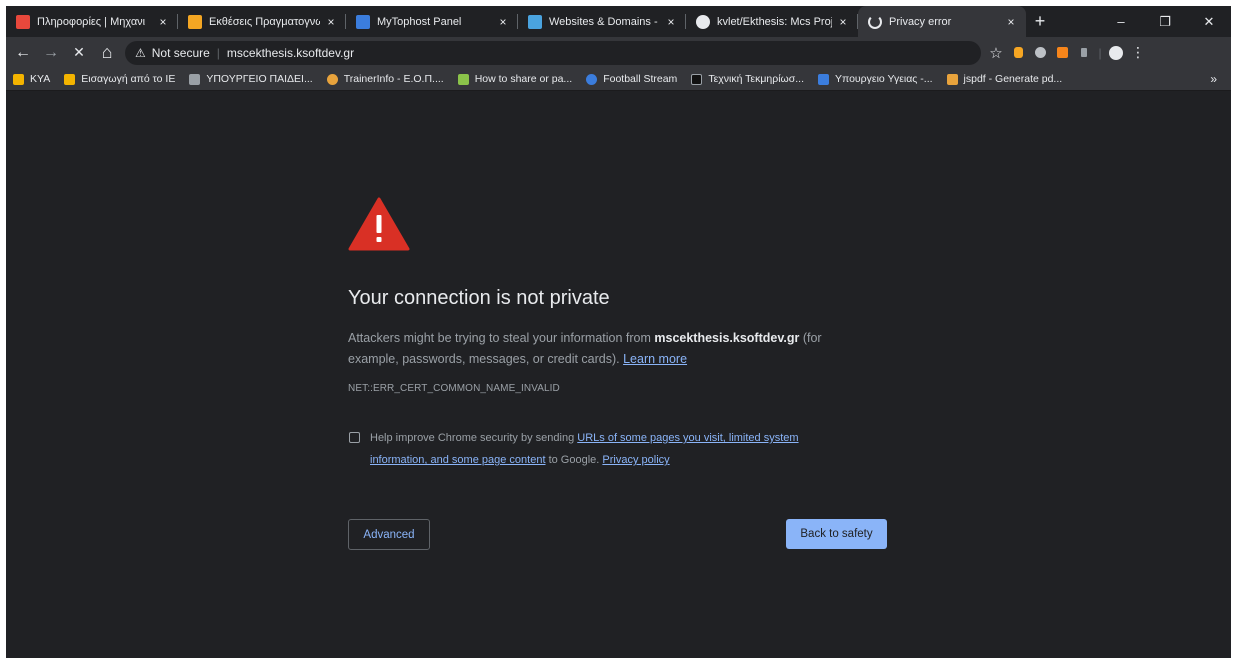 The height and width of the screenshot is (658, 1237). I want to click on tab-ektheseis: Εκθέσεις Πραγματογνω ×, so click(262, 21).